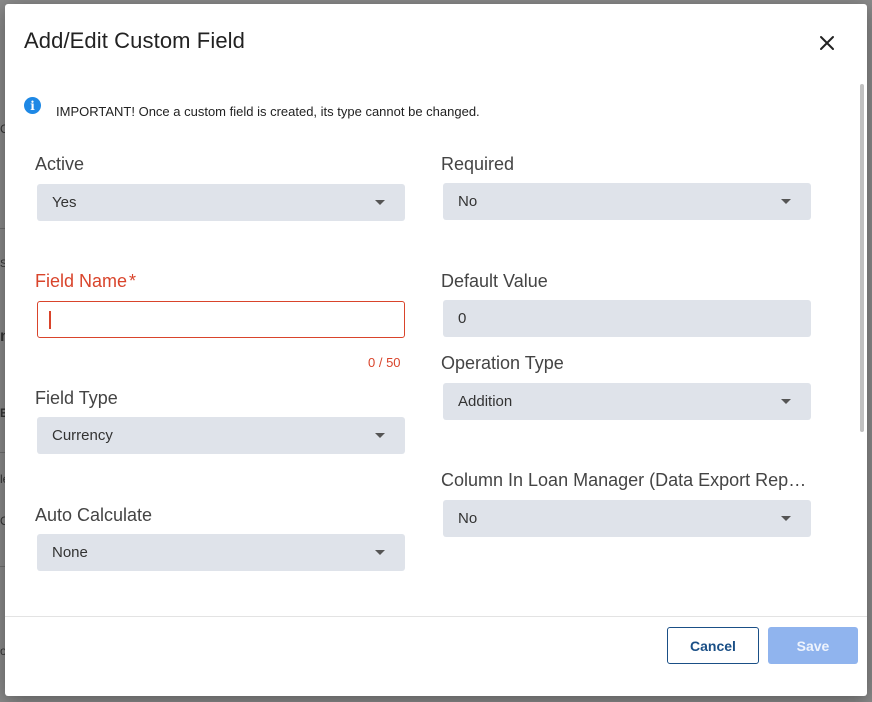  What do you see at coordinates (384, 362) in the screenshot?
I see `field-name-char-counter: 0 / 50` at bounding box center [384, 362].